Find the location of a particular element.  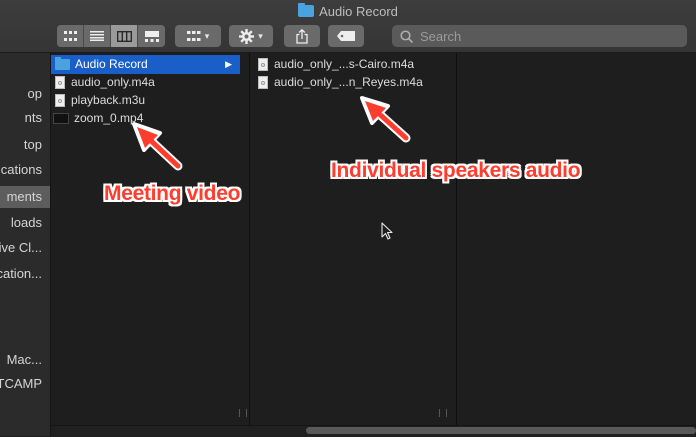

arrow-to-audio-icon is located at coordinates (385, 119).